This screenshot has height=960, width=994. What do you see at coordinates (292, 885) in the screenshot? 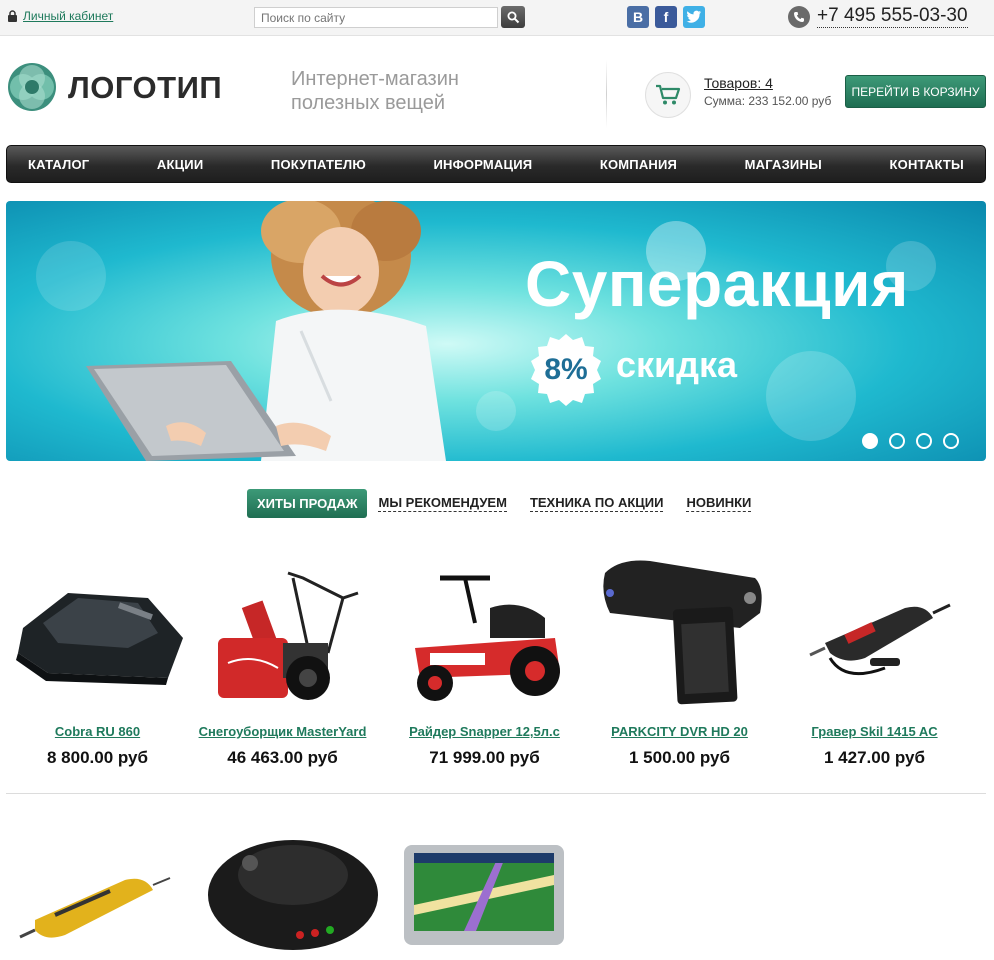
I see `radar-detector-round-image` at bounding box center [292, 885].